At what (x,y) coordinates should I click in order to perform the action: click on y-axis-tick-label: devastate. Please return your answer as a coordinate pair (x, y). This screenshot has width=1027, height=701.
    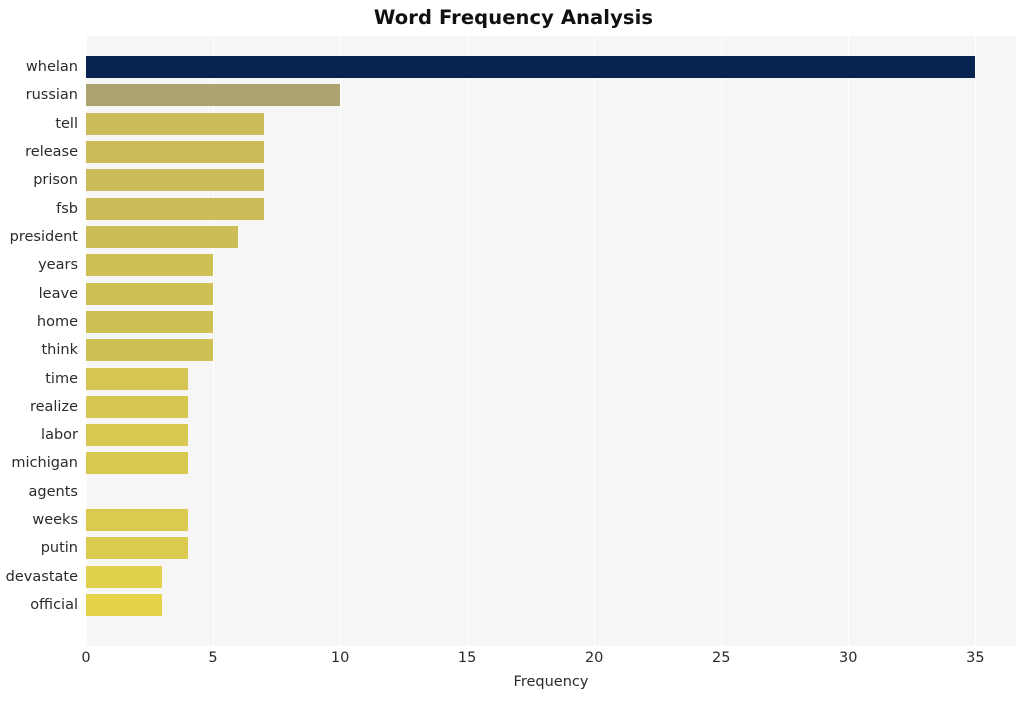
    Looking at the image, I should click on (41, 576).